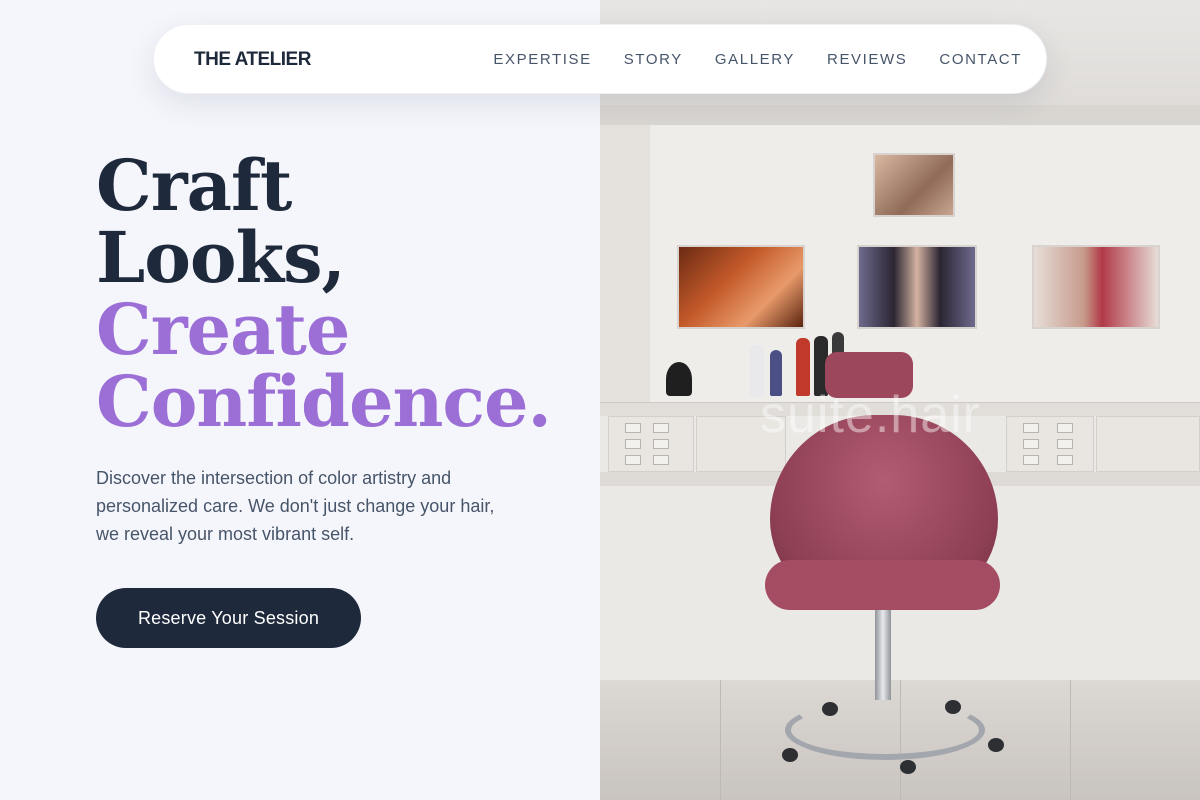  I want to click on headline-line-4: Confidence., so click(324, 401).